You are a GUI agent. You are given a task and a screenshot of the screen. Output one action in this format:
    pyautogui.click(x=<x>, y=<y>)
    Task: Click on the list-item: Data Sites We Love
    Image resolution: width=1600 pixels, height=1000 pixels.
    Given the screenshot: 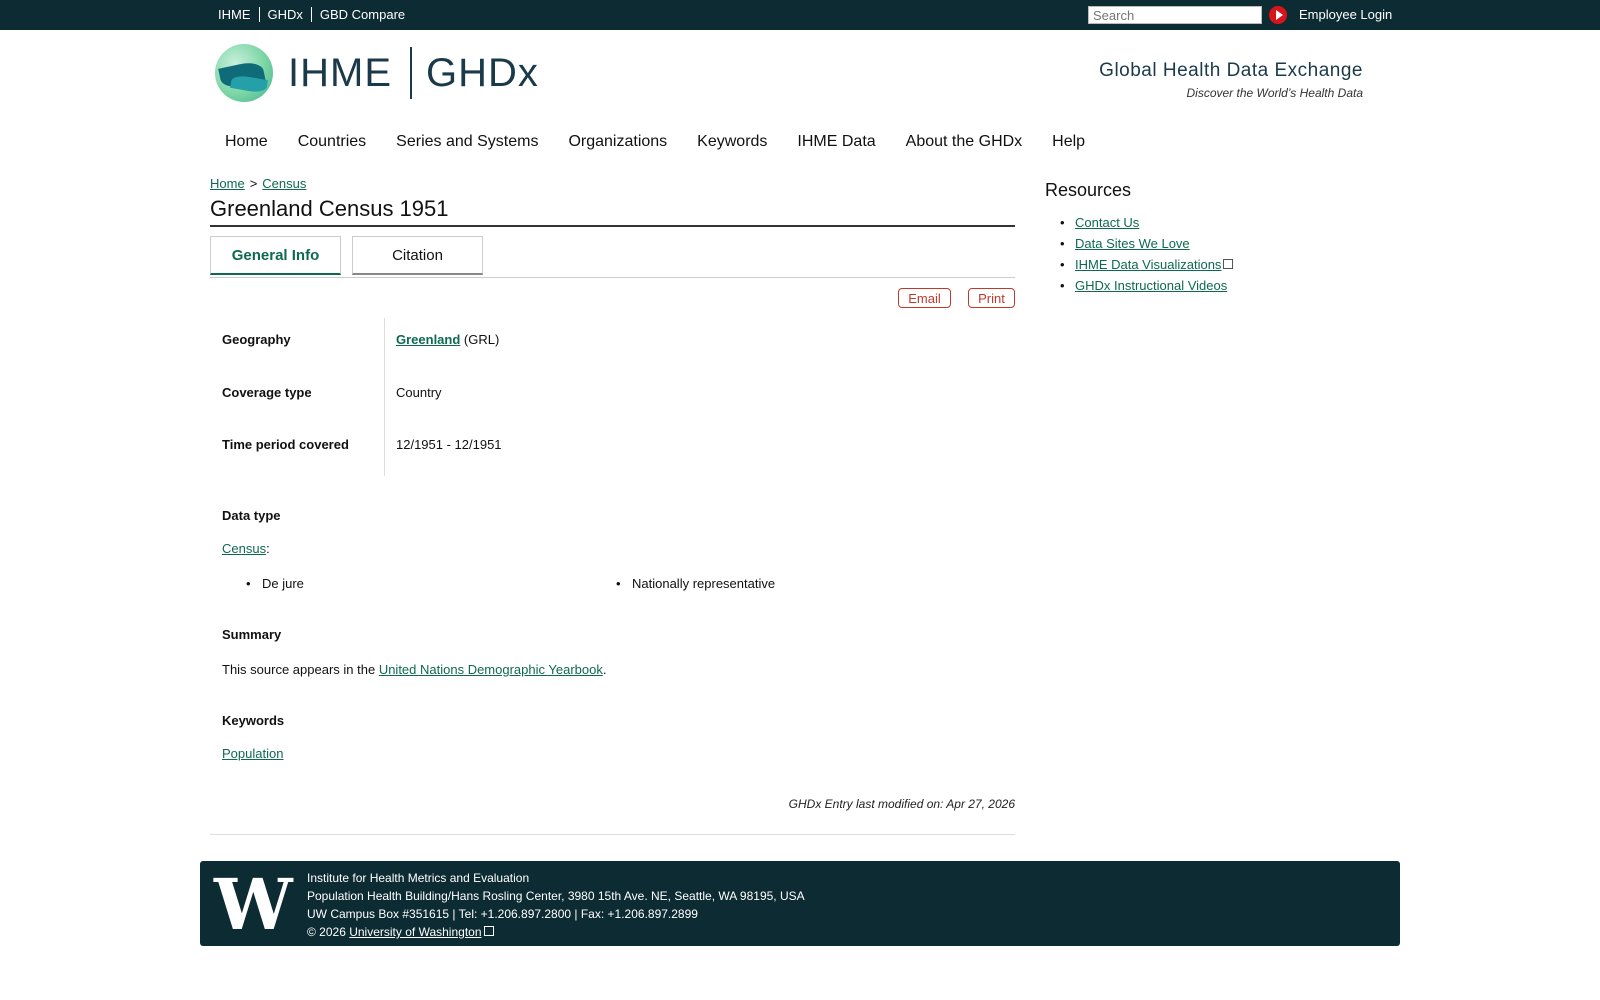 What is the action you would take?
    pyautogui.click(x=1146, y=246)
    